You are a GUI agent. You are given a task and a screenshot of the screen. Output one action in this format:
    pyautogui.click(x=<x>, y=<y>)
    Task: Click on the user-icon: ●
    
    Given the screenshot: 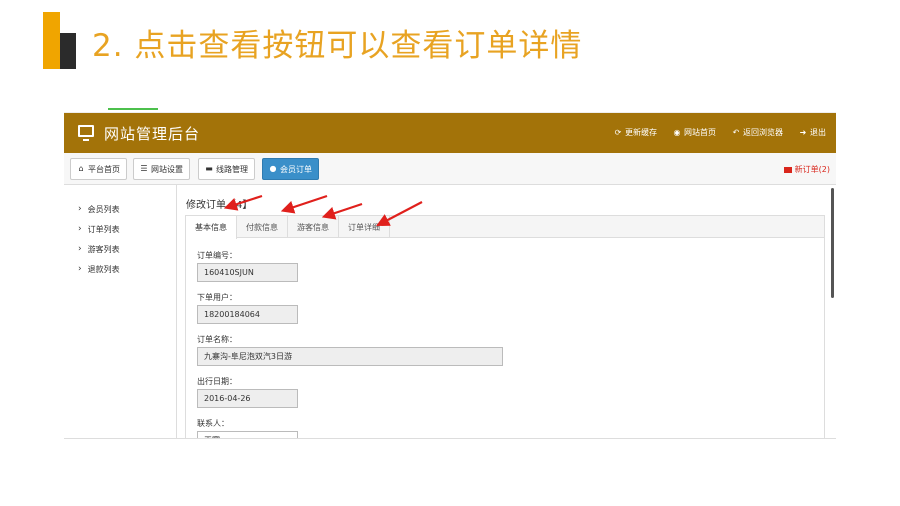 What is the action you would take?
    pyautogui.click(x=273, y=168)
    